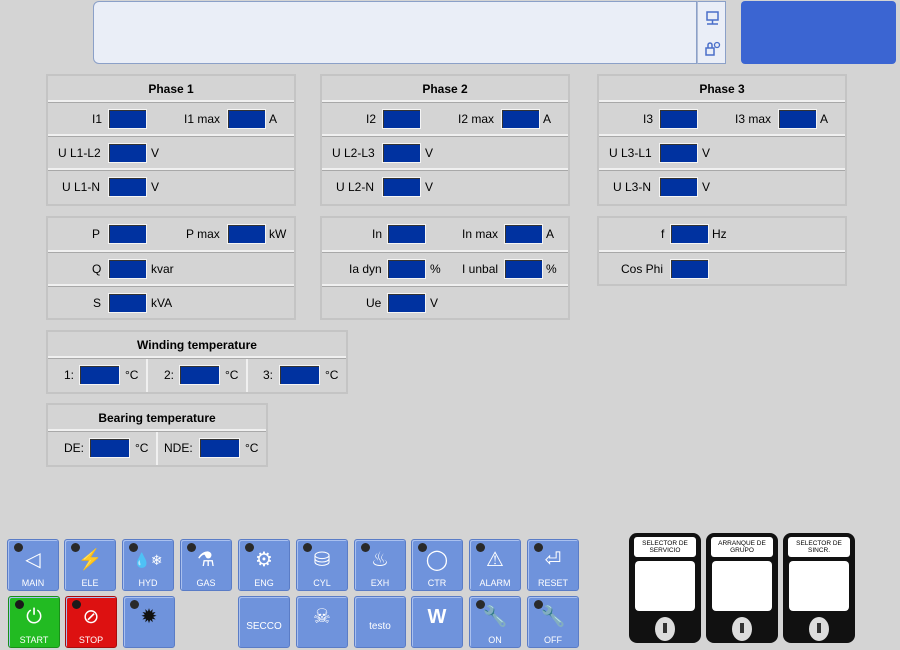 This screenshot has height=650, width=900. What do you see at coordinates (550, 234) in the screenshot?
I see `in-unit: A` at bounding box center [550, 234].